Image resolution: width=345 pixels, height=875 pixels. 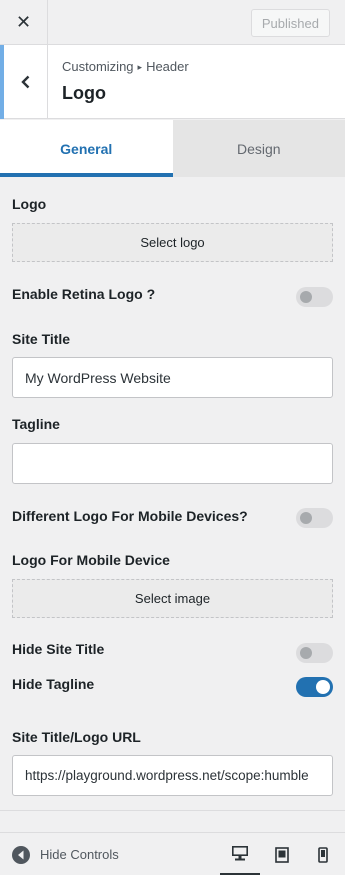 What do you see at coordinates (84, 294) in the screenshot?
I see `retina-logo-label: Enable Retina Logo ?` at bounding box center [84, 294].